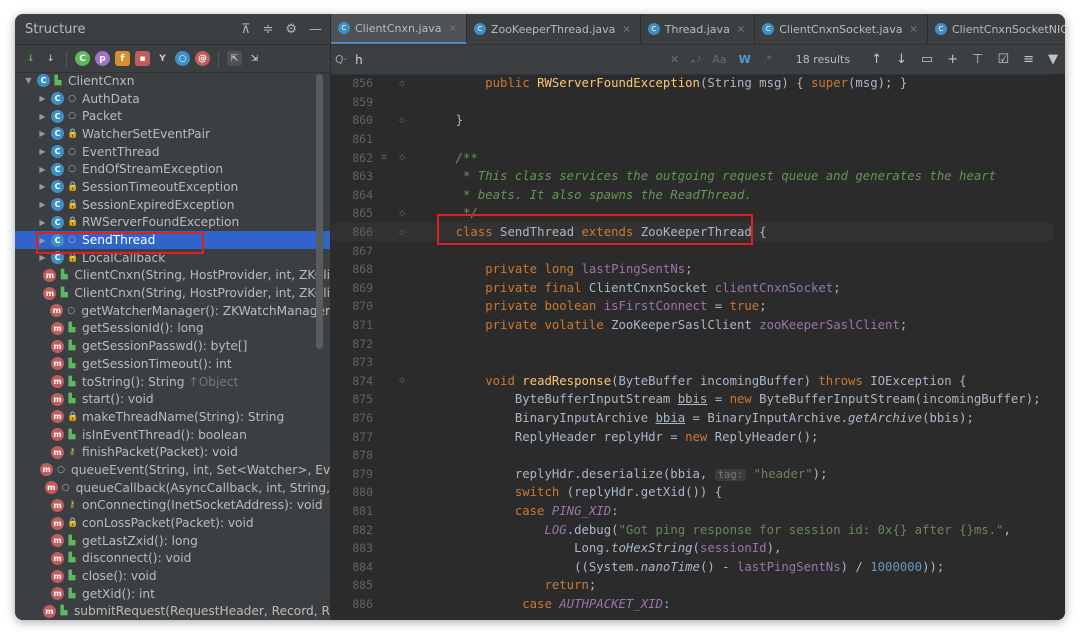 This screenshot has height=634, width=1080. Describe the element at coordinates (234, 58) in the screenshot. I see `autoscroll-to-source-icon: ⇱` at that location.